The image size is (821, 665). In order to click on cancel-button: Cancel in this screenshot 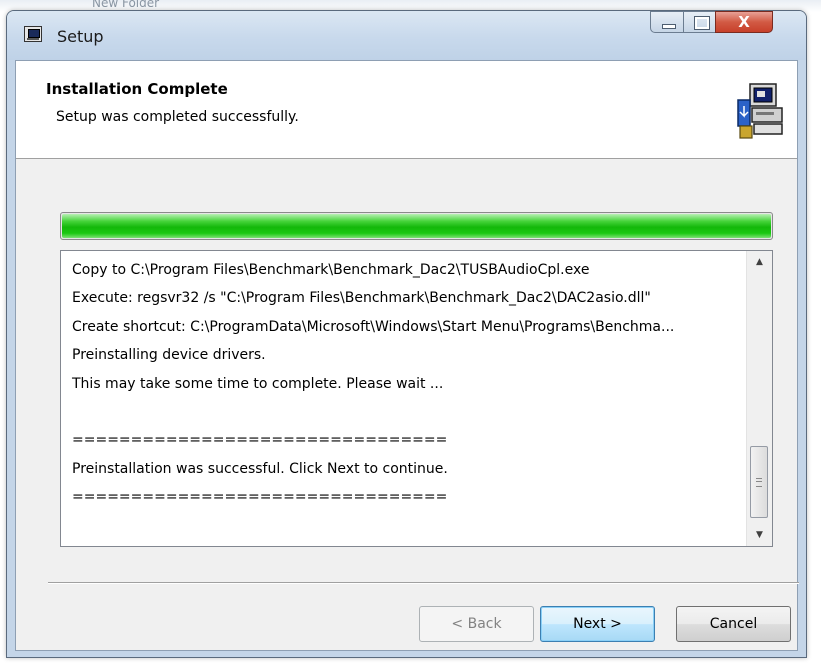, I will do `click(733, 624)`.